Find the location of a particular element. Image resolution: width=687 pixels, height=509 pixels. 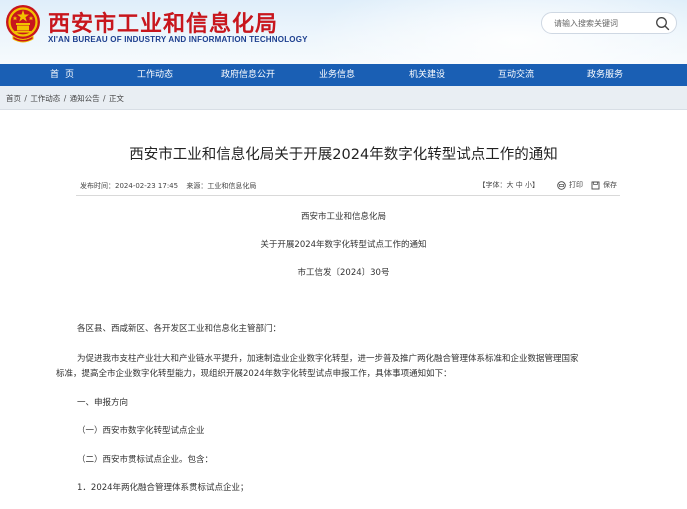

source-value: 工业和信息化局 is located at coordinates (232, 186).